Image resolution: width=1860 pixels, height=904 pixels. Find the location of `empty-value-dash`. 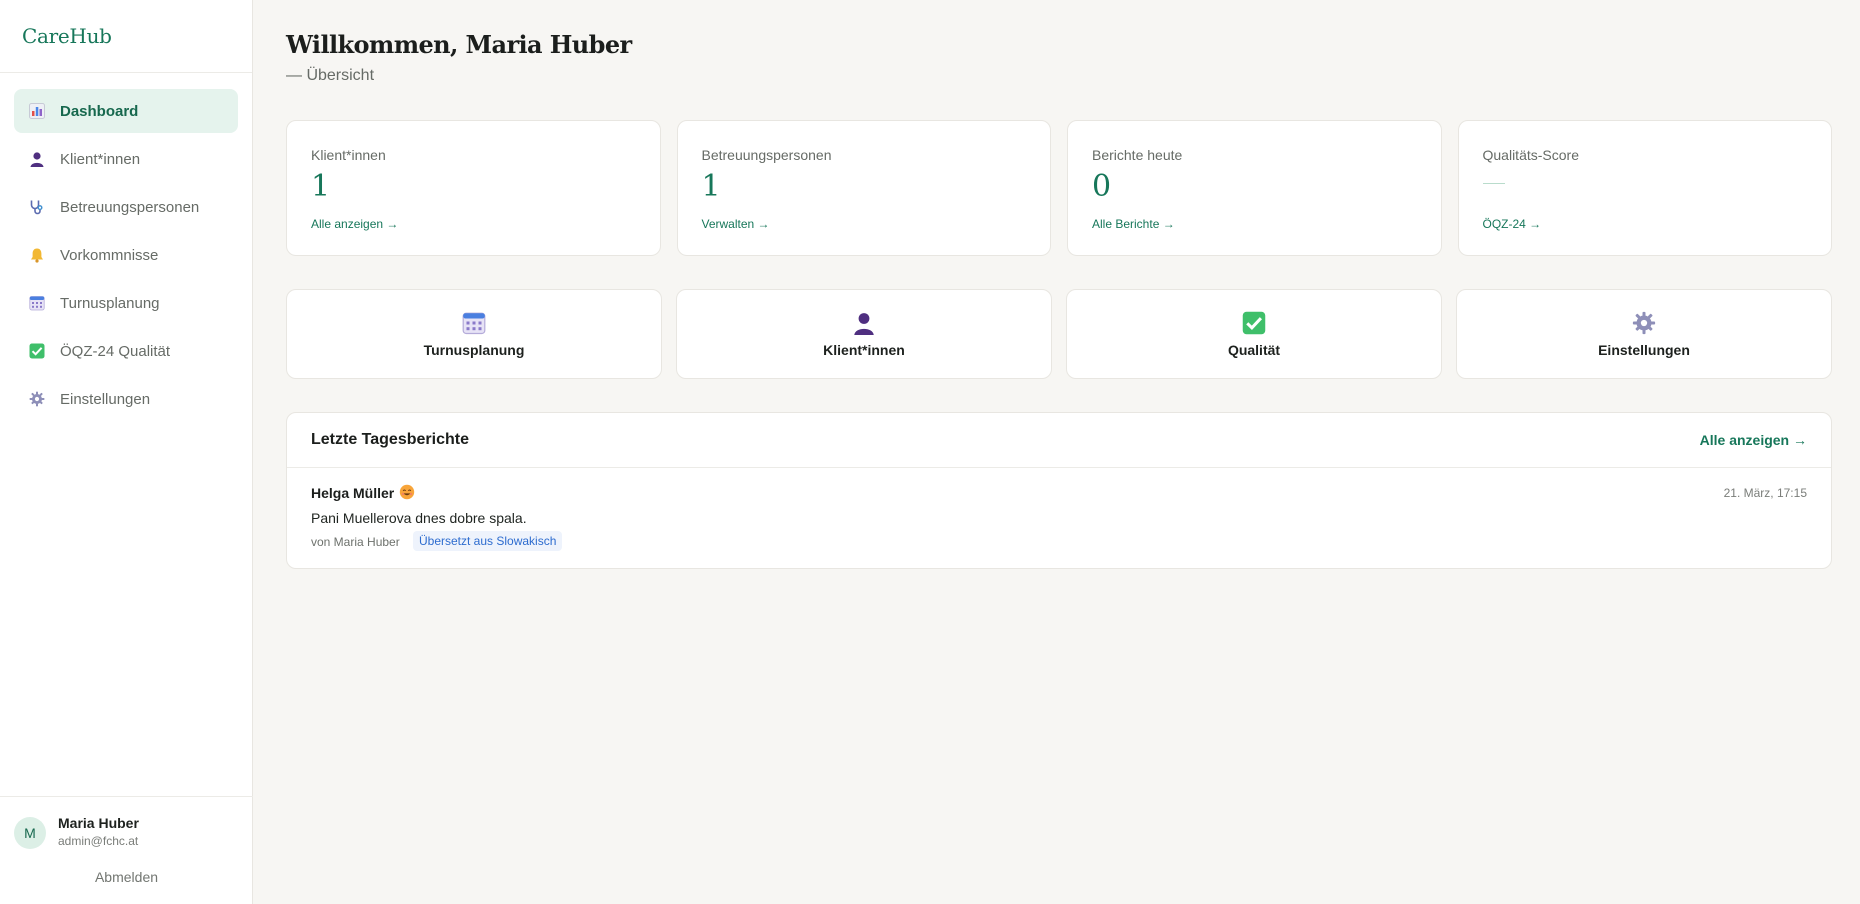

empty-value-dash is located at coordinates (1493, 192).